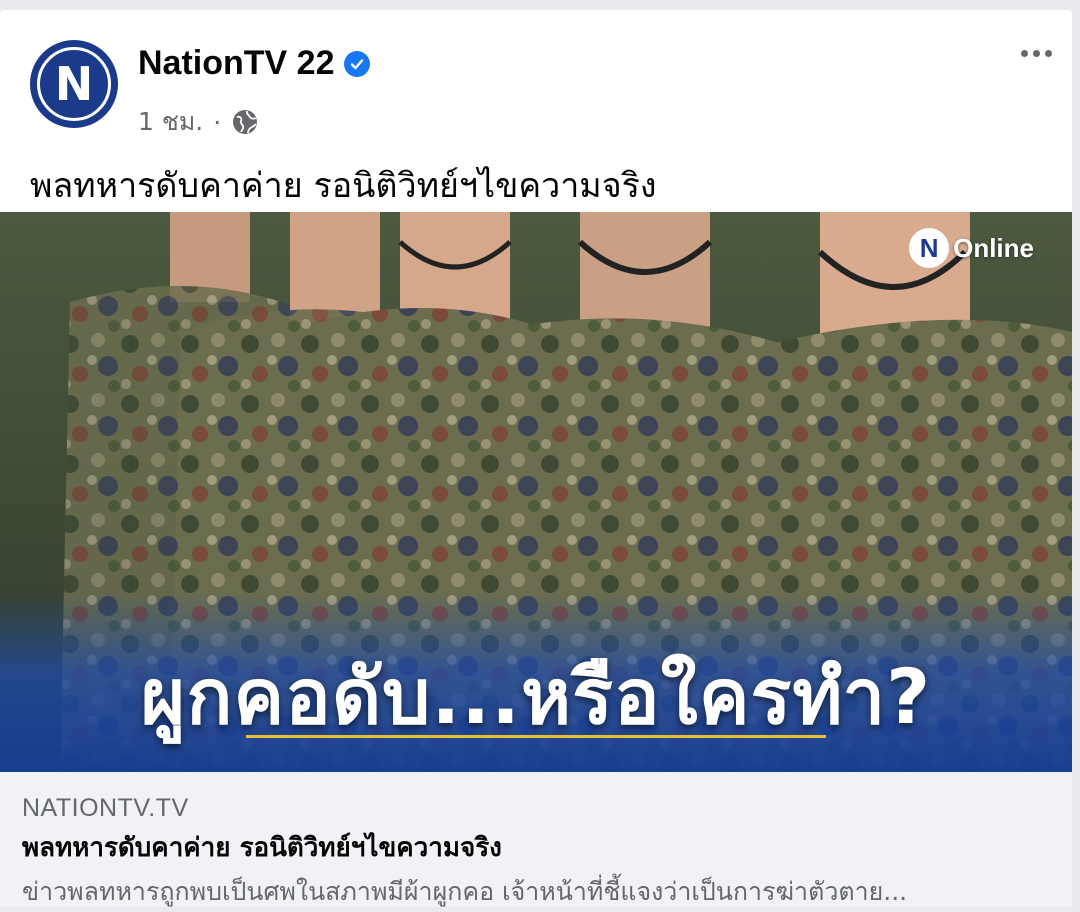 The image size is (1080, 912). Describe the element at coordinates (245, 122) in the screenshot. I see `globe-icon` at that location.